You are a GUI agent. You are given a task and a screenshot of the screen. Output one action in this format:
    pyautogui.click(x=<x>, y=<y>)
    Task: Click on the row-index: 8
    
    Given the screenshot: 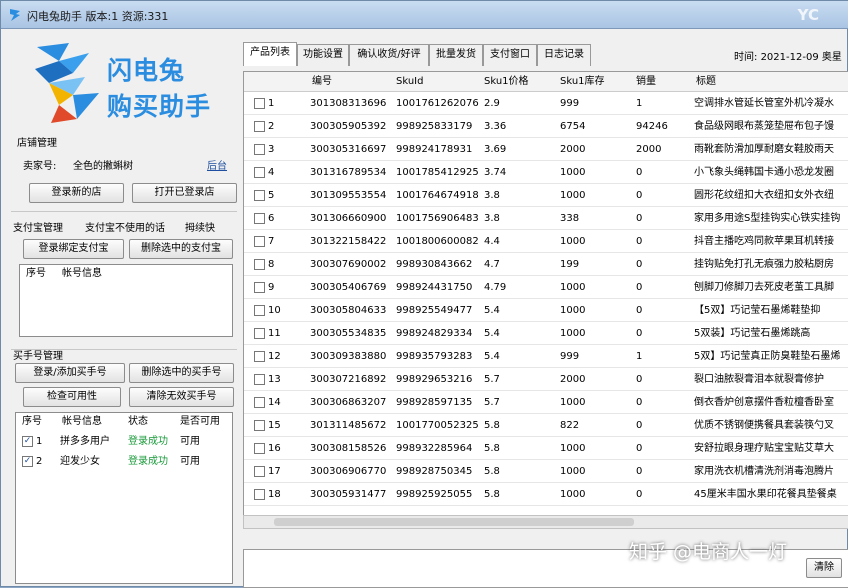 What is the action you would take?
    pyautogui.click(x=271, y=264)
    